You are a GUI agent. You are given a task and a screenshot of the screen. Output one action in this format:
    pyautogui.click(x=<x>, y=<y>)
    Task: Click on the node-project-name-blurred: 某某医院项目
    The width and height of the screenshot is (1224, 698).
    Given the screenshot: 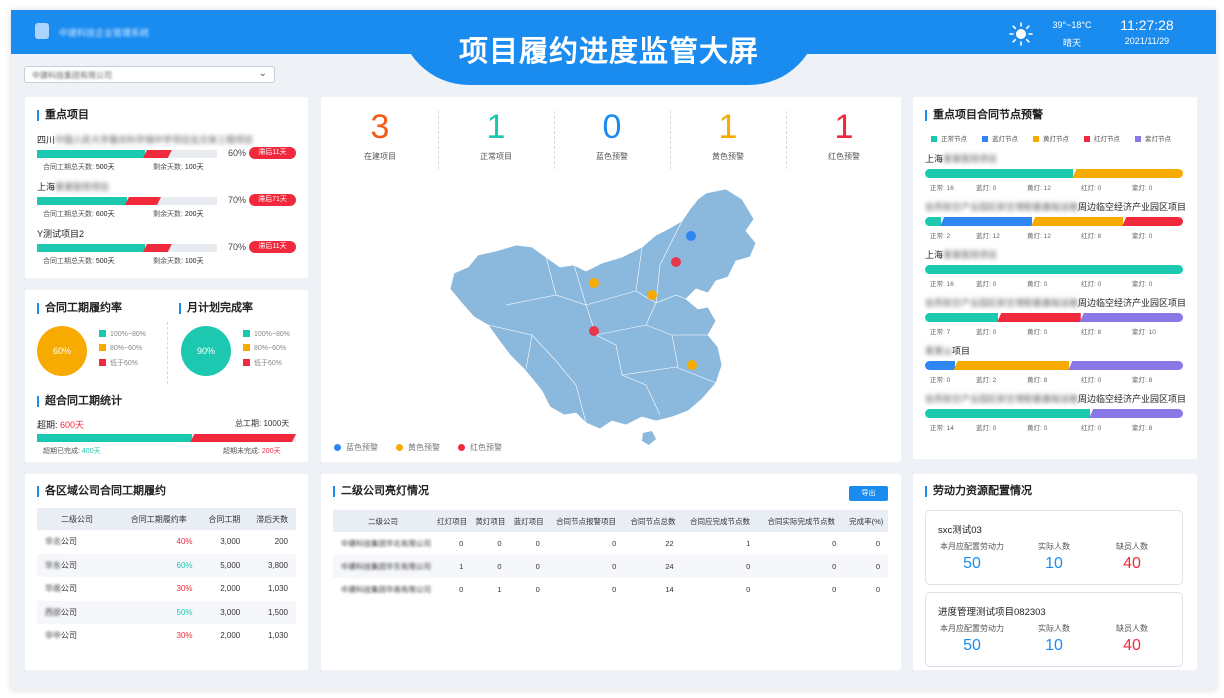 What is the action you would take?
    pyautogui.click(x=970, y=255)
    